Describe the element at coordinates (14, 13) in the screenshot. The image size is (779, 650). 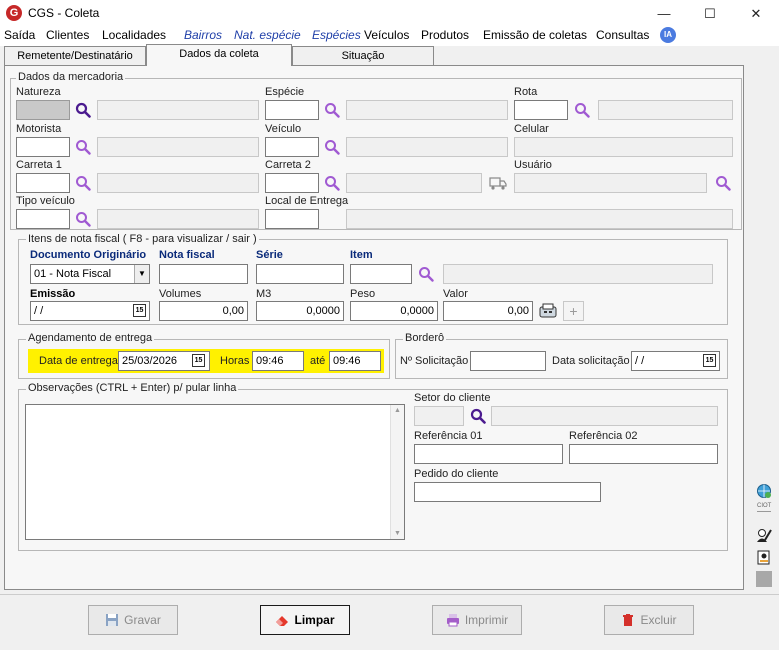
I see `app-logo-icon: G` at that location.